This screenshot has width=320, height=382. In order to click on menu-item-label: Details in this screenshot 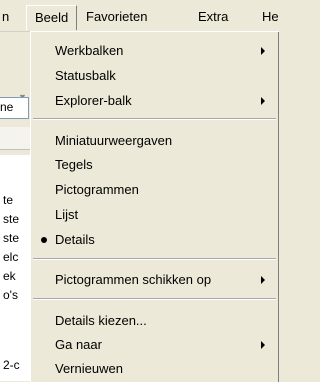, I will do `click(75, 239)`.